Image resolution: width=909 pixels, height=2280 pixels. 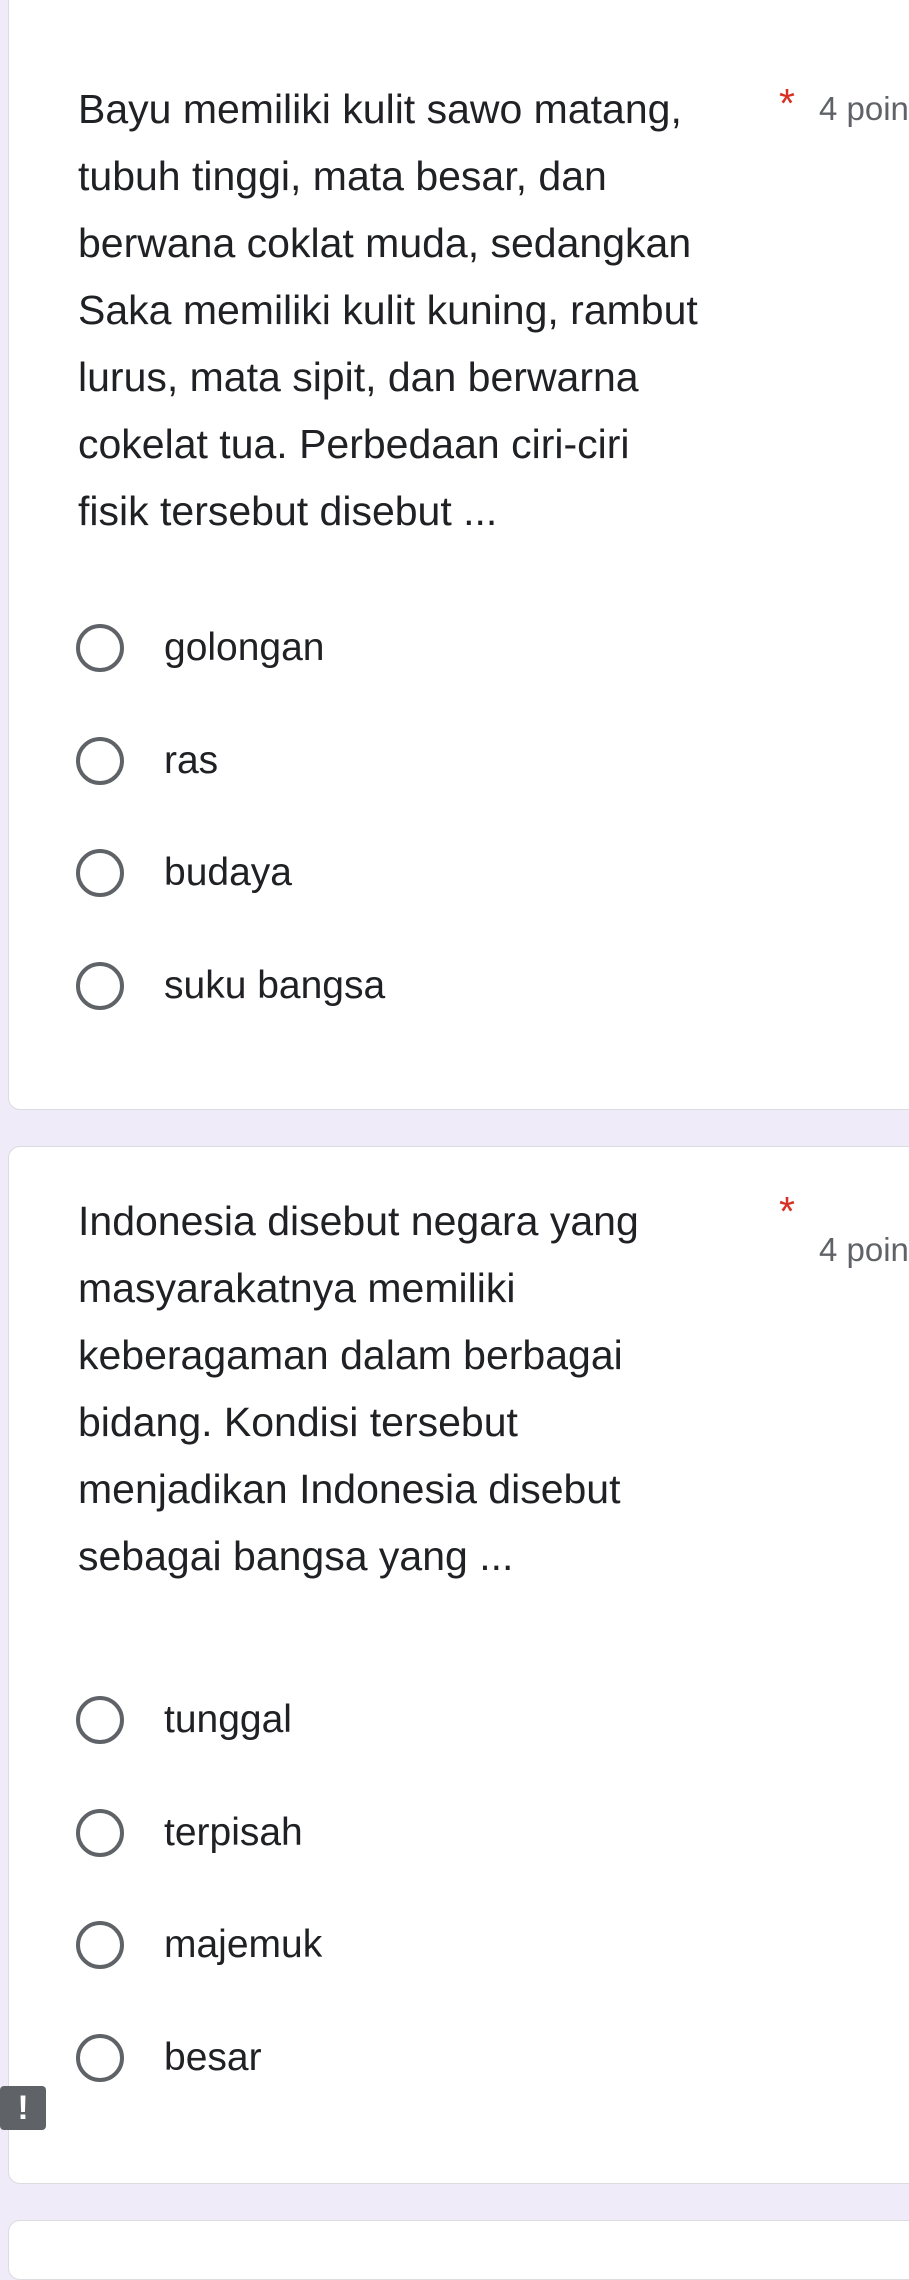 I want to click on option-label: terpisah, so click(x=233, y=1832).